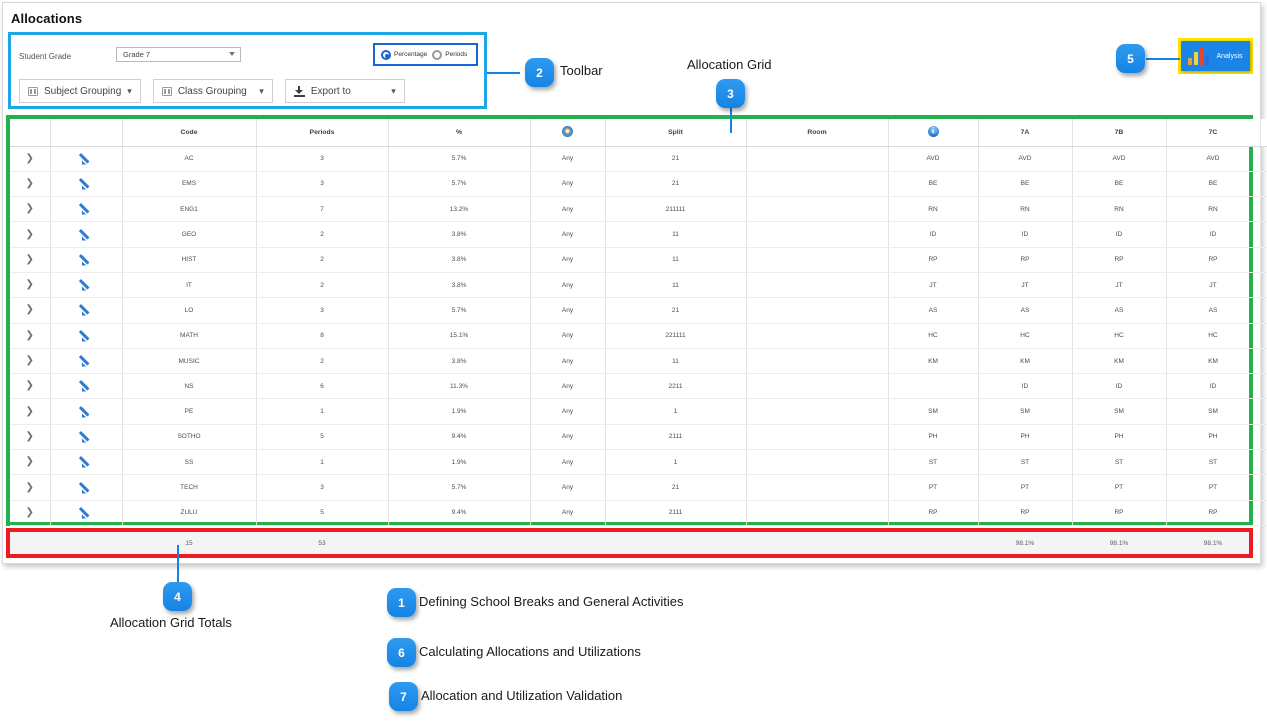  Describe the element at coordinates (933, 462) in the screenshot. I see `cell-teacher: ST` at that location.